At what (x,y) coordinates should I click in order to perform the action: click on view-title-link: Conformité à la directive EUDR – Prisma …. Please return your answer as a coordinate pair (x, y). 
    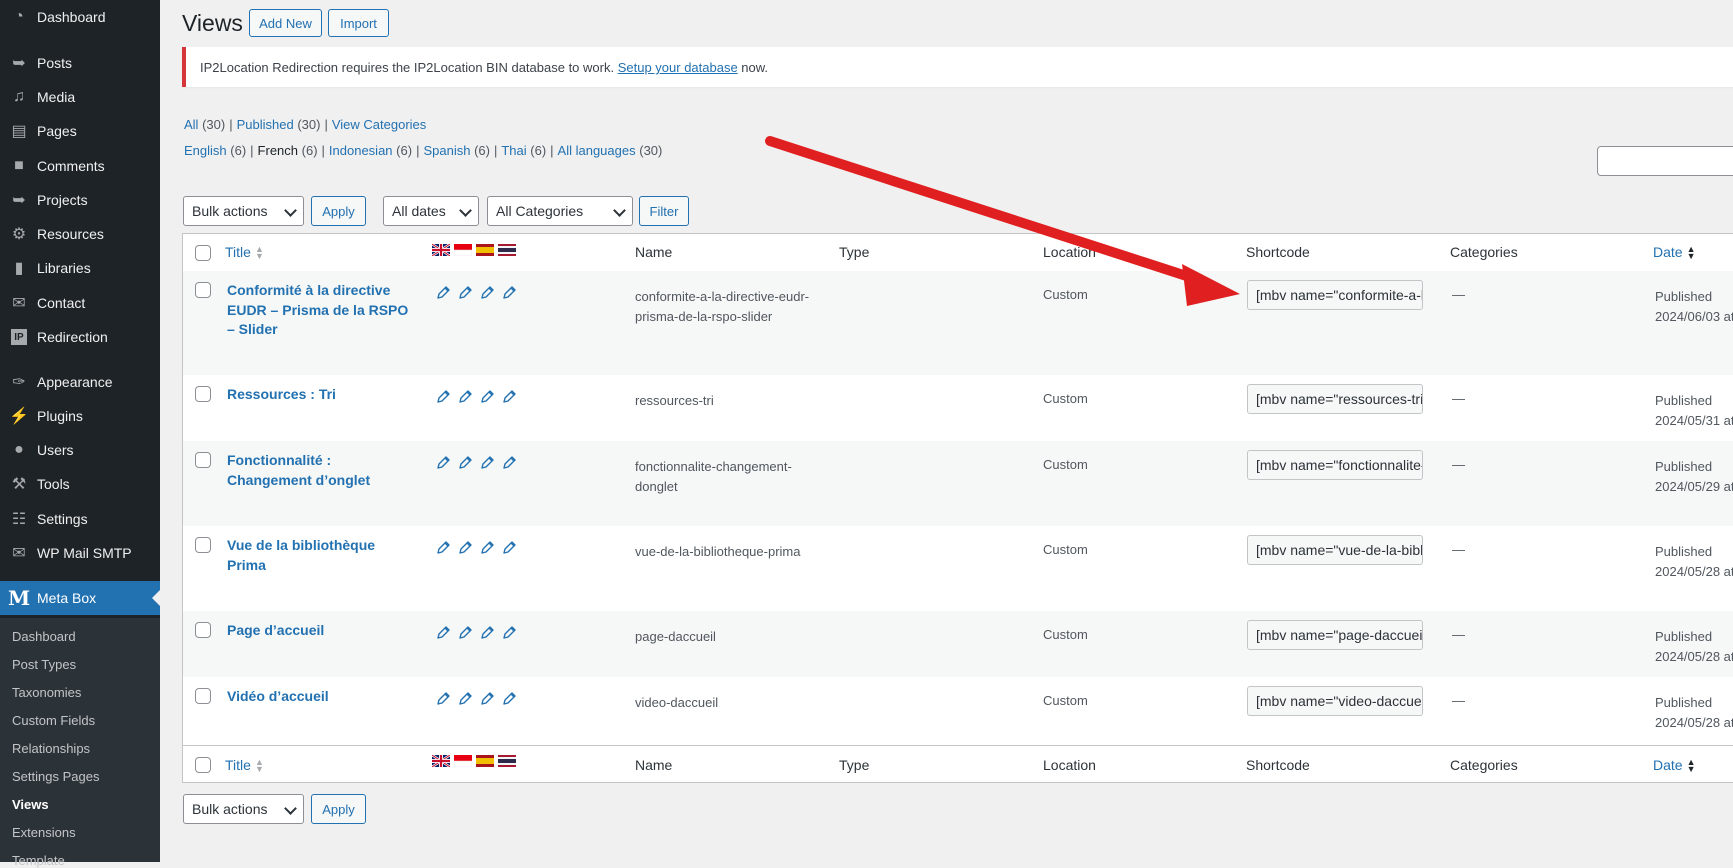
    Looking at the image, I should click on (322, 310).